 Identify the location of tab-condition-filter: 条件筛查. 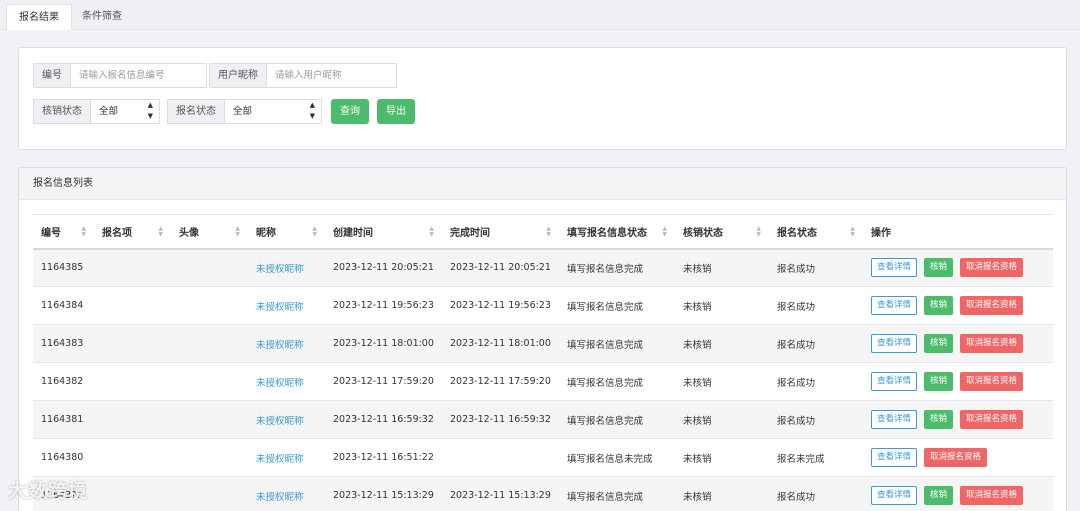
(102, 17).